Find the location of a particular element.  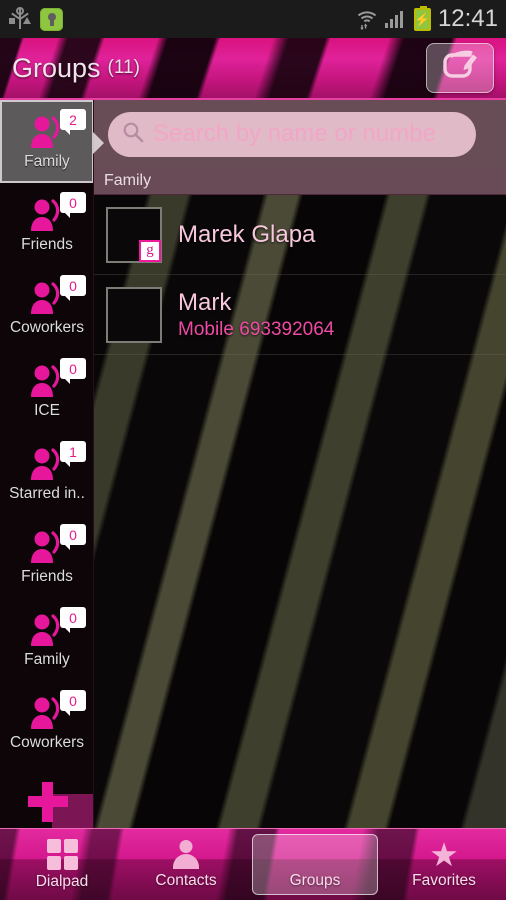

sidebar-item-family-2: 0 Family is located at coordinates (46, 639).